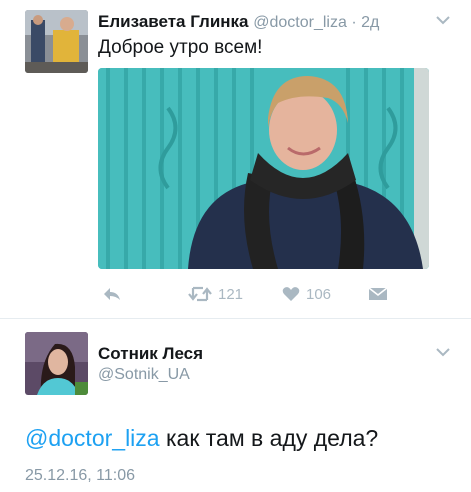 The image size is (471, 492). Describe the element at coordinates (180, 47) in the screenshot. I see `tweet-text: Доброе утро всем!` at that location.